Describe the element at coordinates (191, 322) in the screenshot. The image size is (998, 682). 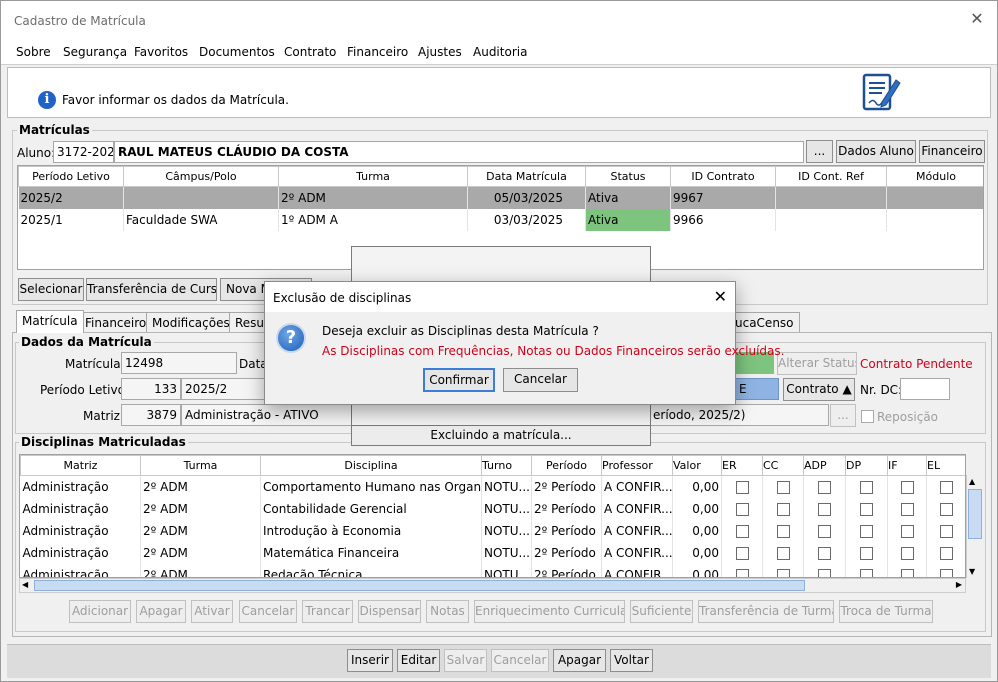
I see `tab-modificacoes: Modificações` at that location.